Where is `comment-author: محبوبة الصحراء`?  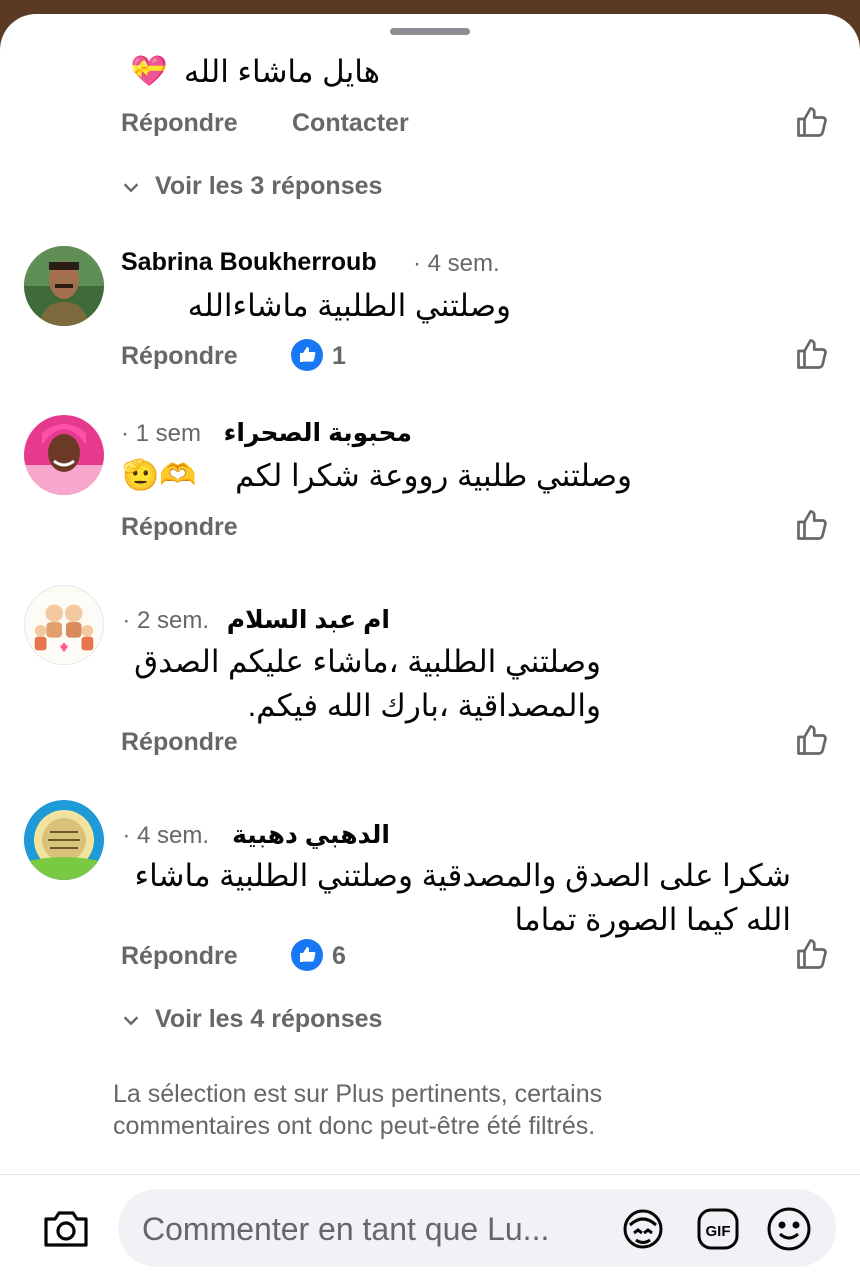
comment-author: محبوبة الصحراء is located at coordinates (312, 433).